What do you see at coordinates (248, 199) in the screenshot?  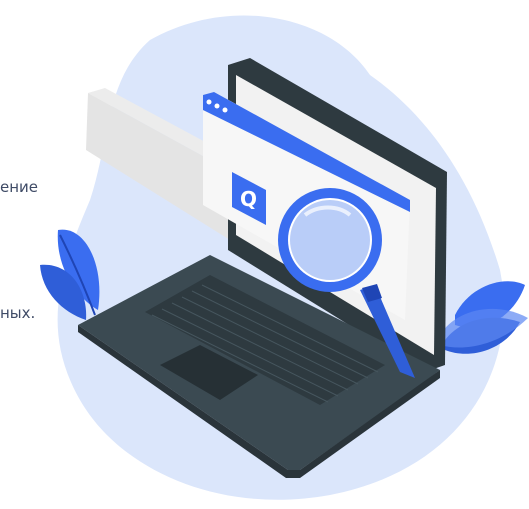 I see `search-glyph: Q` at bounding box center [248, 199].